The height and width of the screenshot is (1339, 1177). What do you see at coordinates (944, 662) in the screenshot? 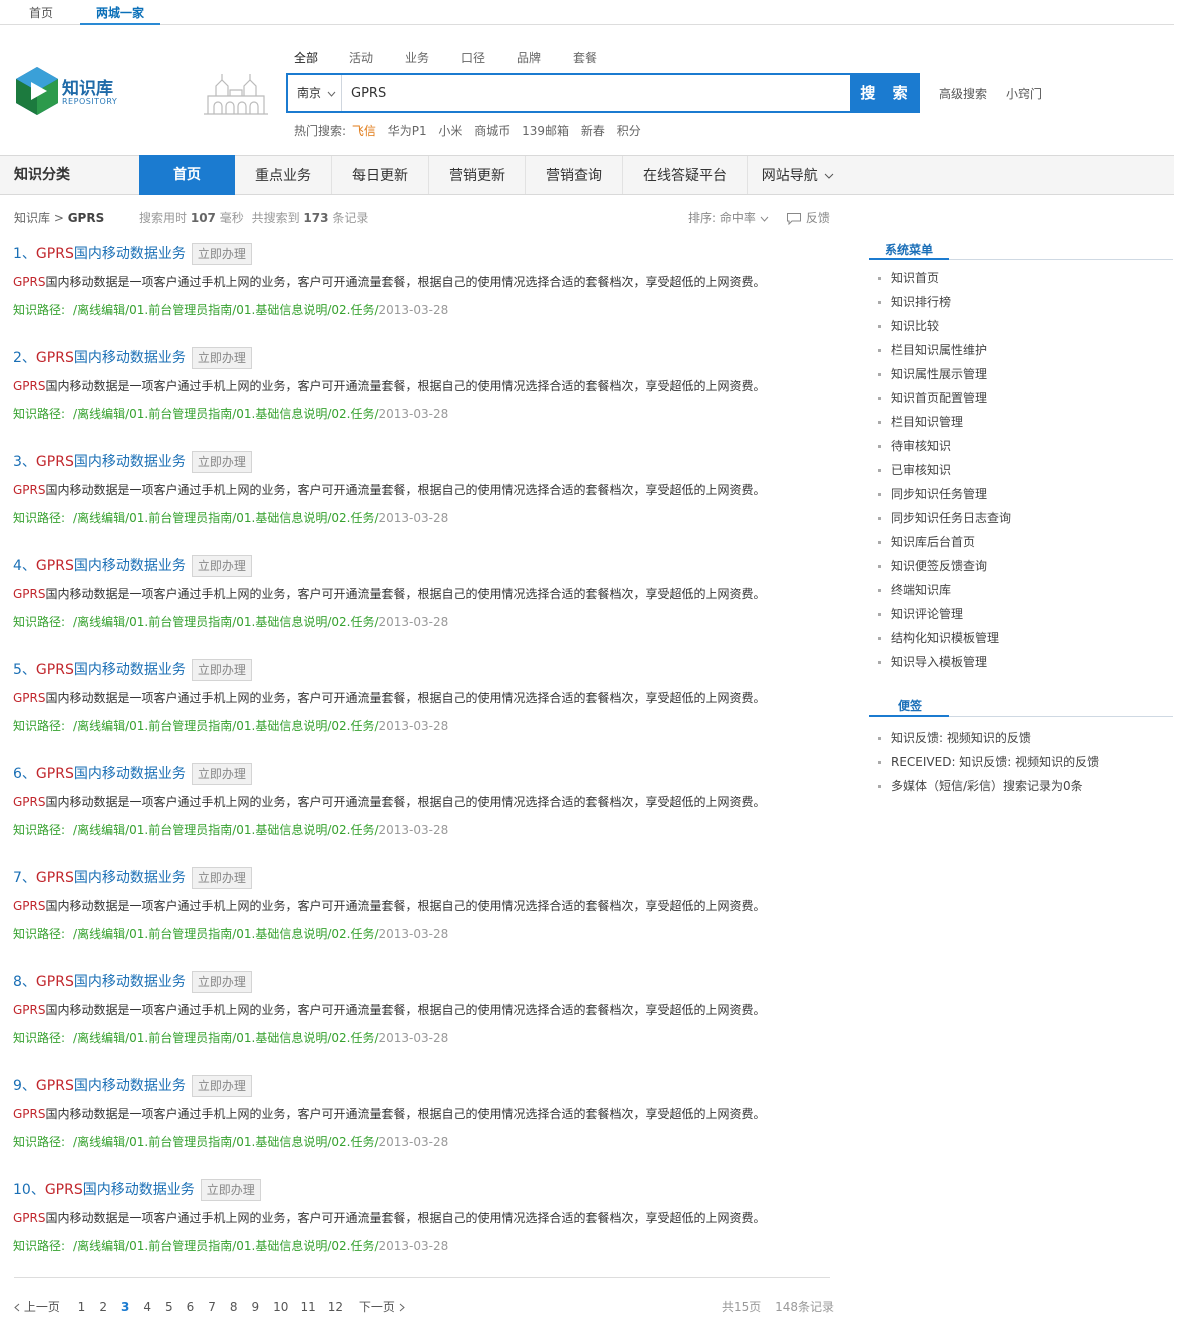
I see `system-menu-item: 知识导入模板管理` at bounding box center [944, 662].